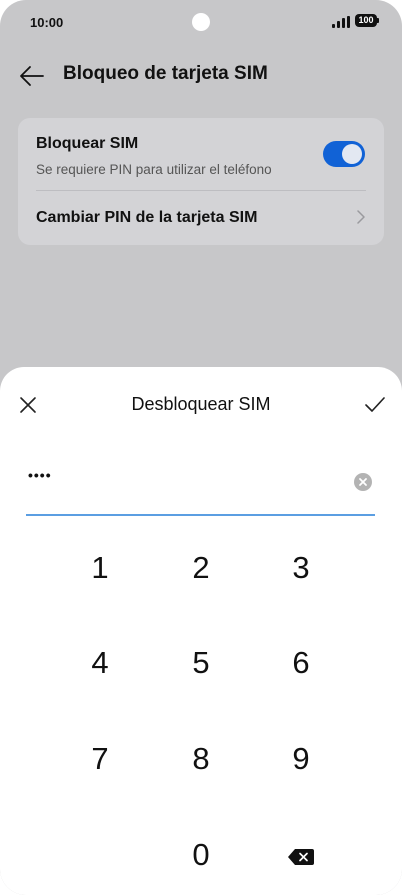 This screenshot has width=402, height=895. Describe the element at coordinates (301, 759) in the screenshot. I see `keypad-key-9: 9` at that location.